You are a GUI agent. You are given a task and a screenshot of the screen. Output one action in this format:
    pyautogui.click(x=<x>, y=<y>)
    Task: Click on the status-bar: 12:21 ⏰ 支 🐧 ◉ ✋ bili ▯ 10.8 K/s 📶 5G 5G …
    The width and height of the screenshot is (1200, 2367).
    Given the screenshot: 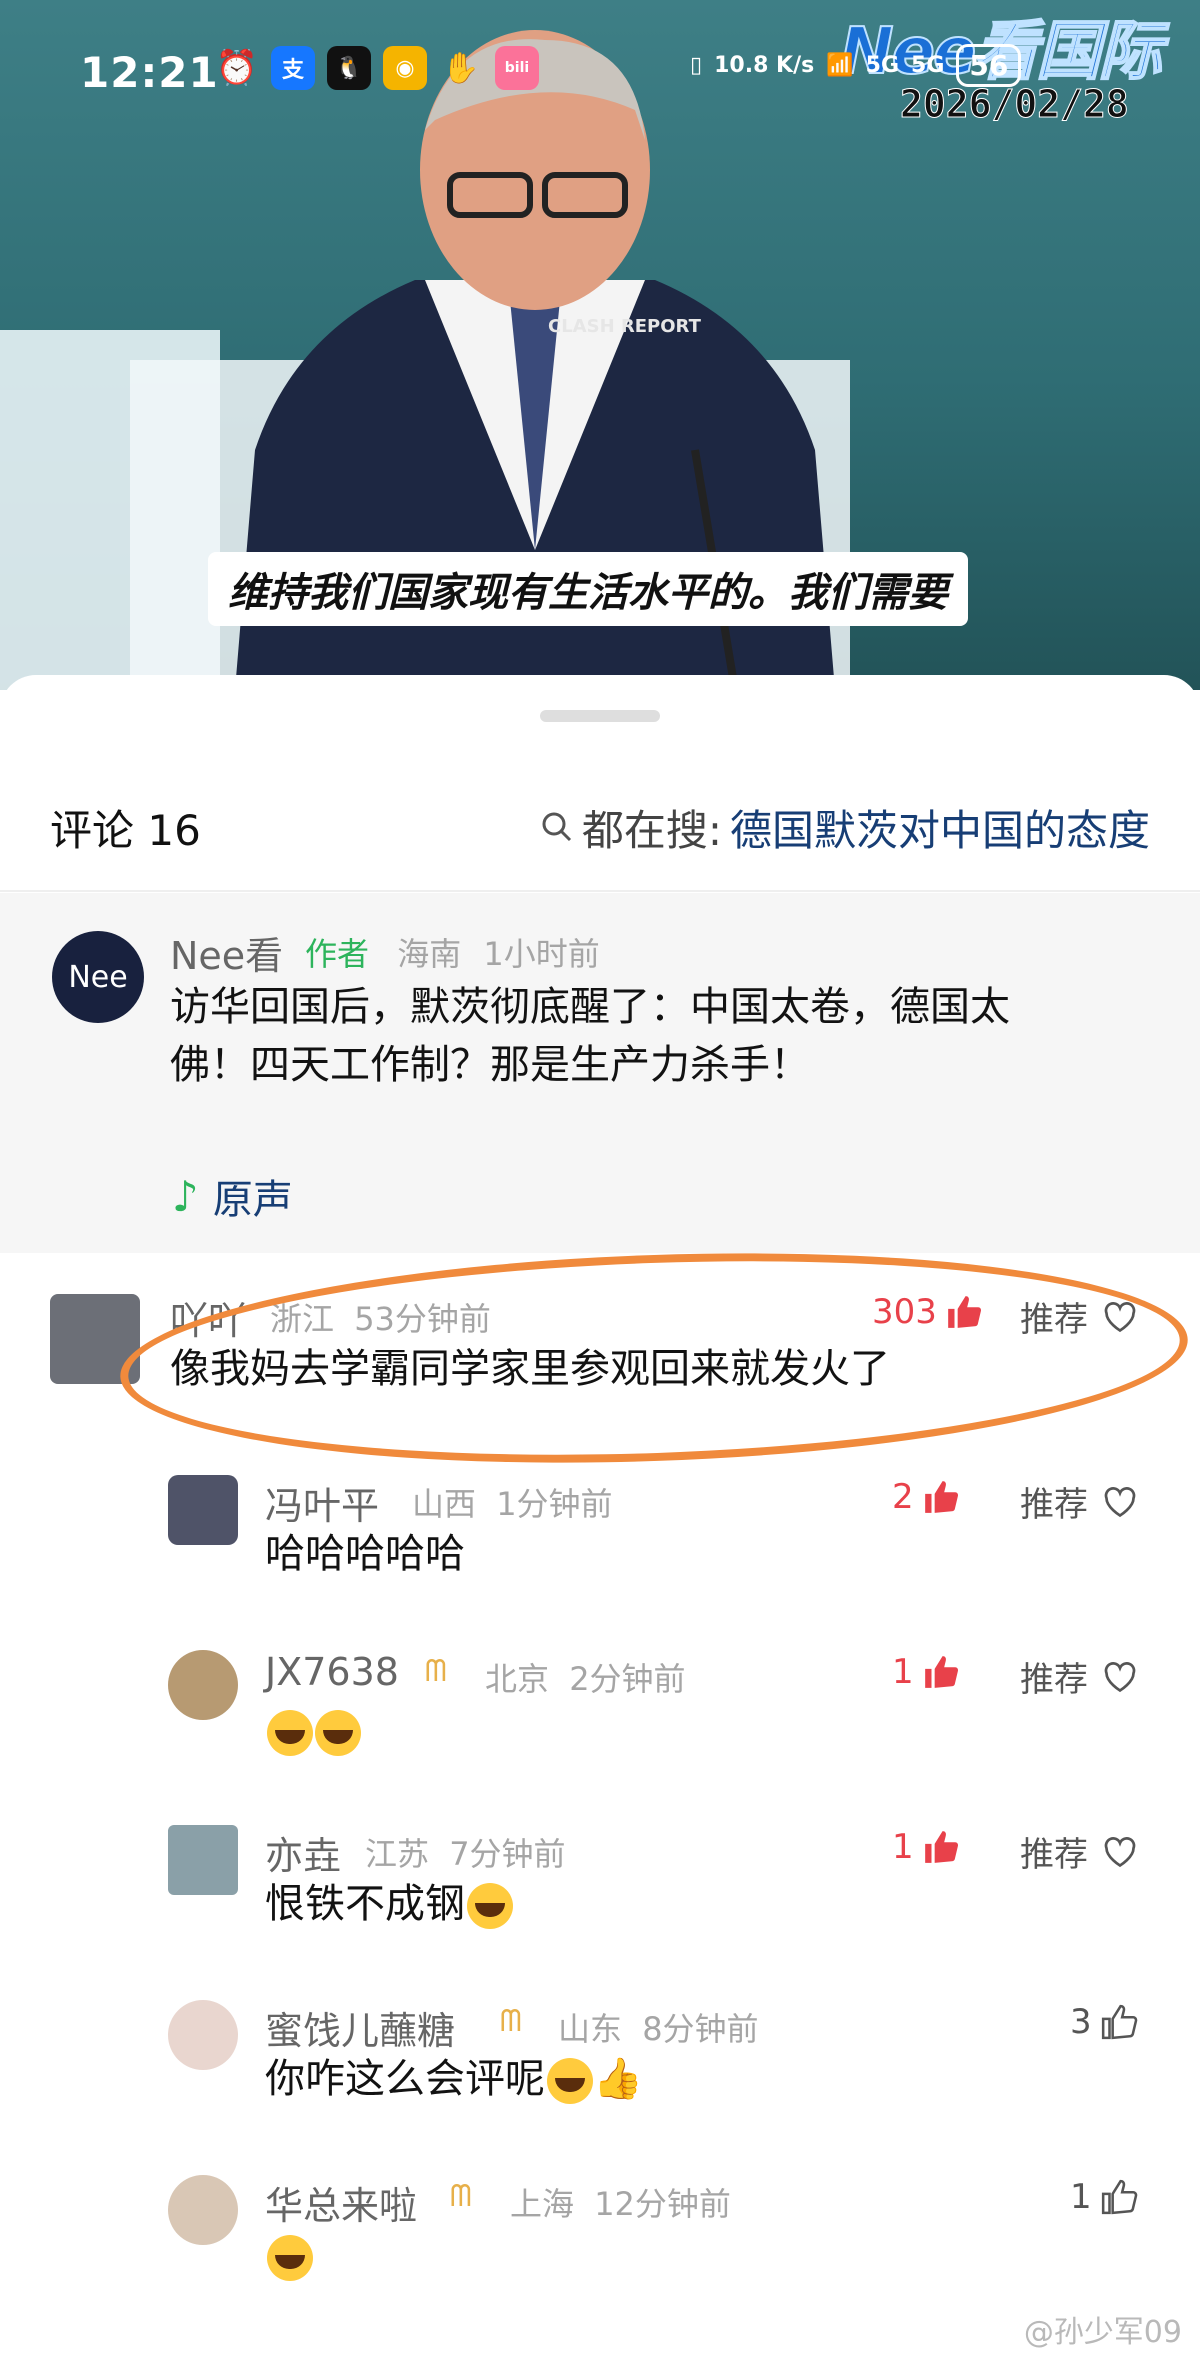 What is the action you would take?
    pyautogui.click(x=600, y=60)
    